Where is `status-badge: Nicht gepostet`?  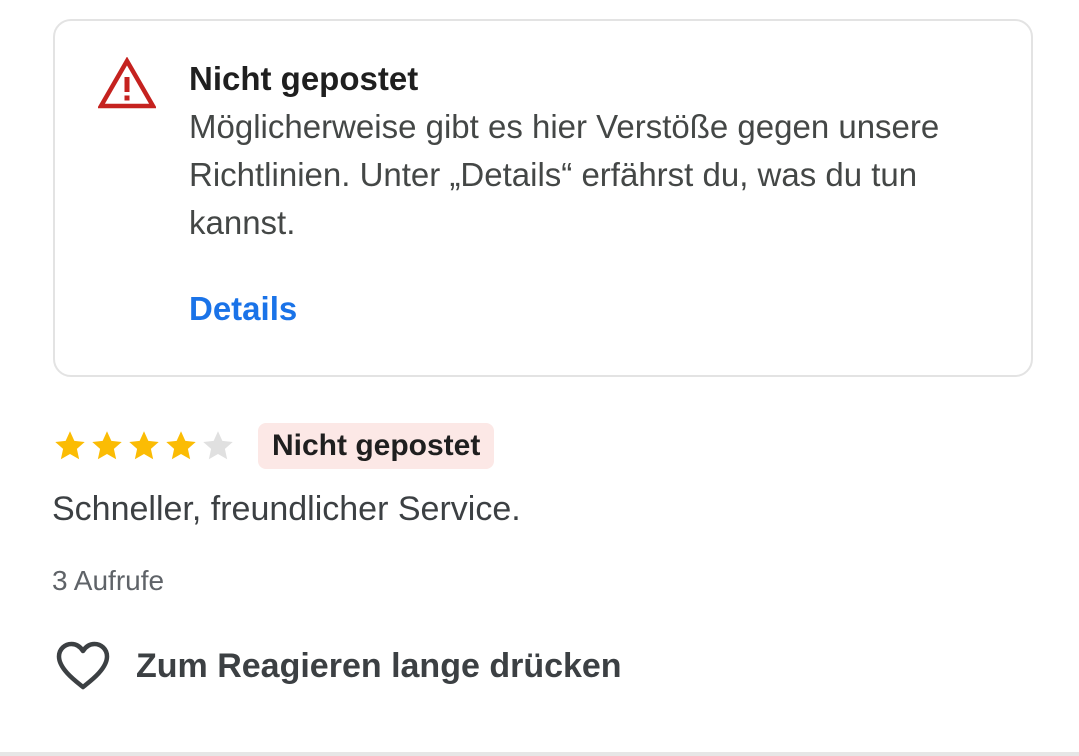 status-badge: Nicht gepostet is located at coordinates (376, 446).